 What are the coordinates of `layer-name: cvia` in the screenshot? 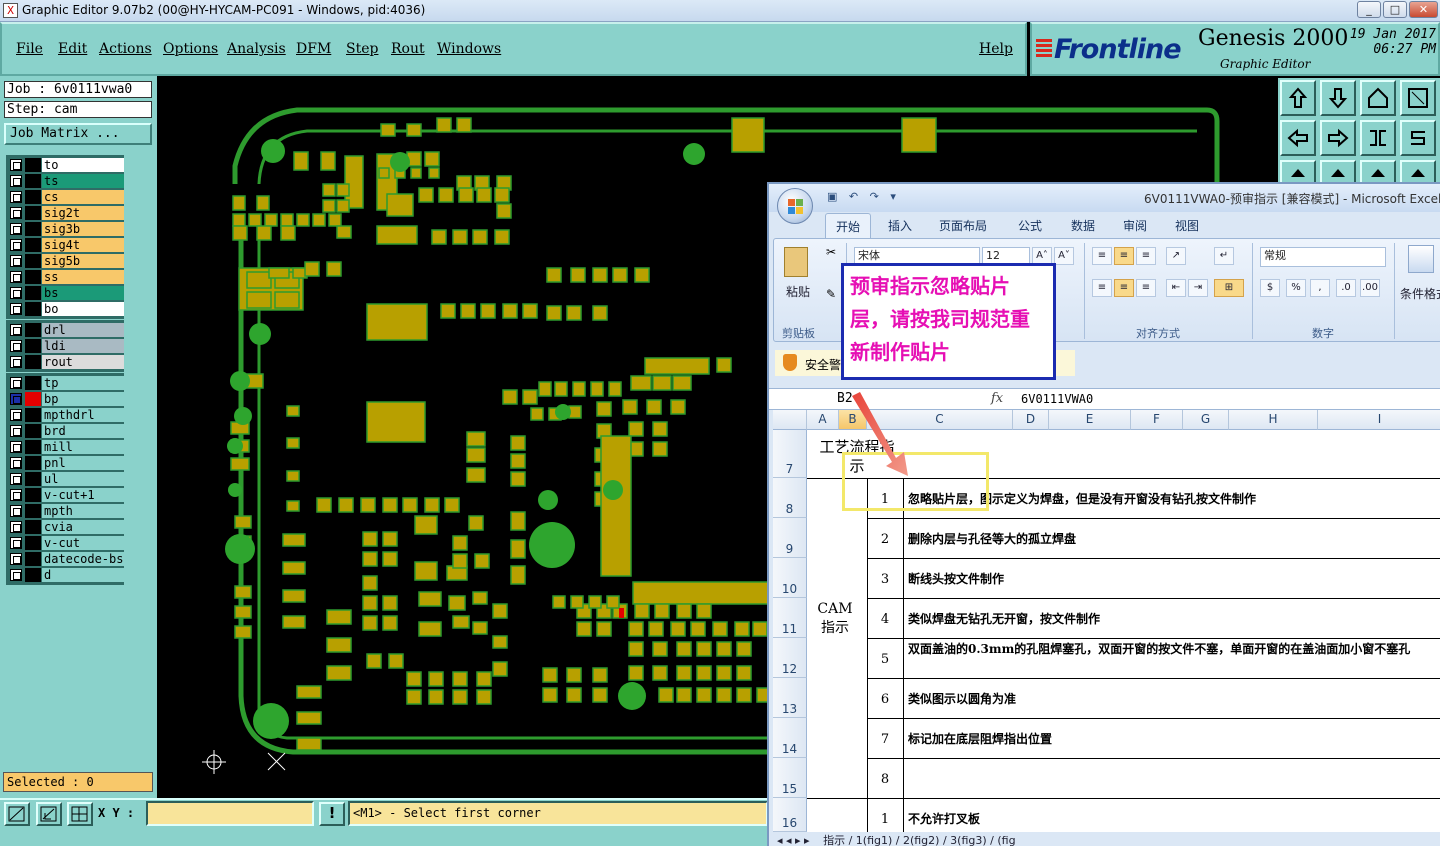 It's located at (83, 527).